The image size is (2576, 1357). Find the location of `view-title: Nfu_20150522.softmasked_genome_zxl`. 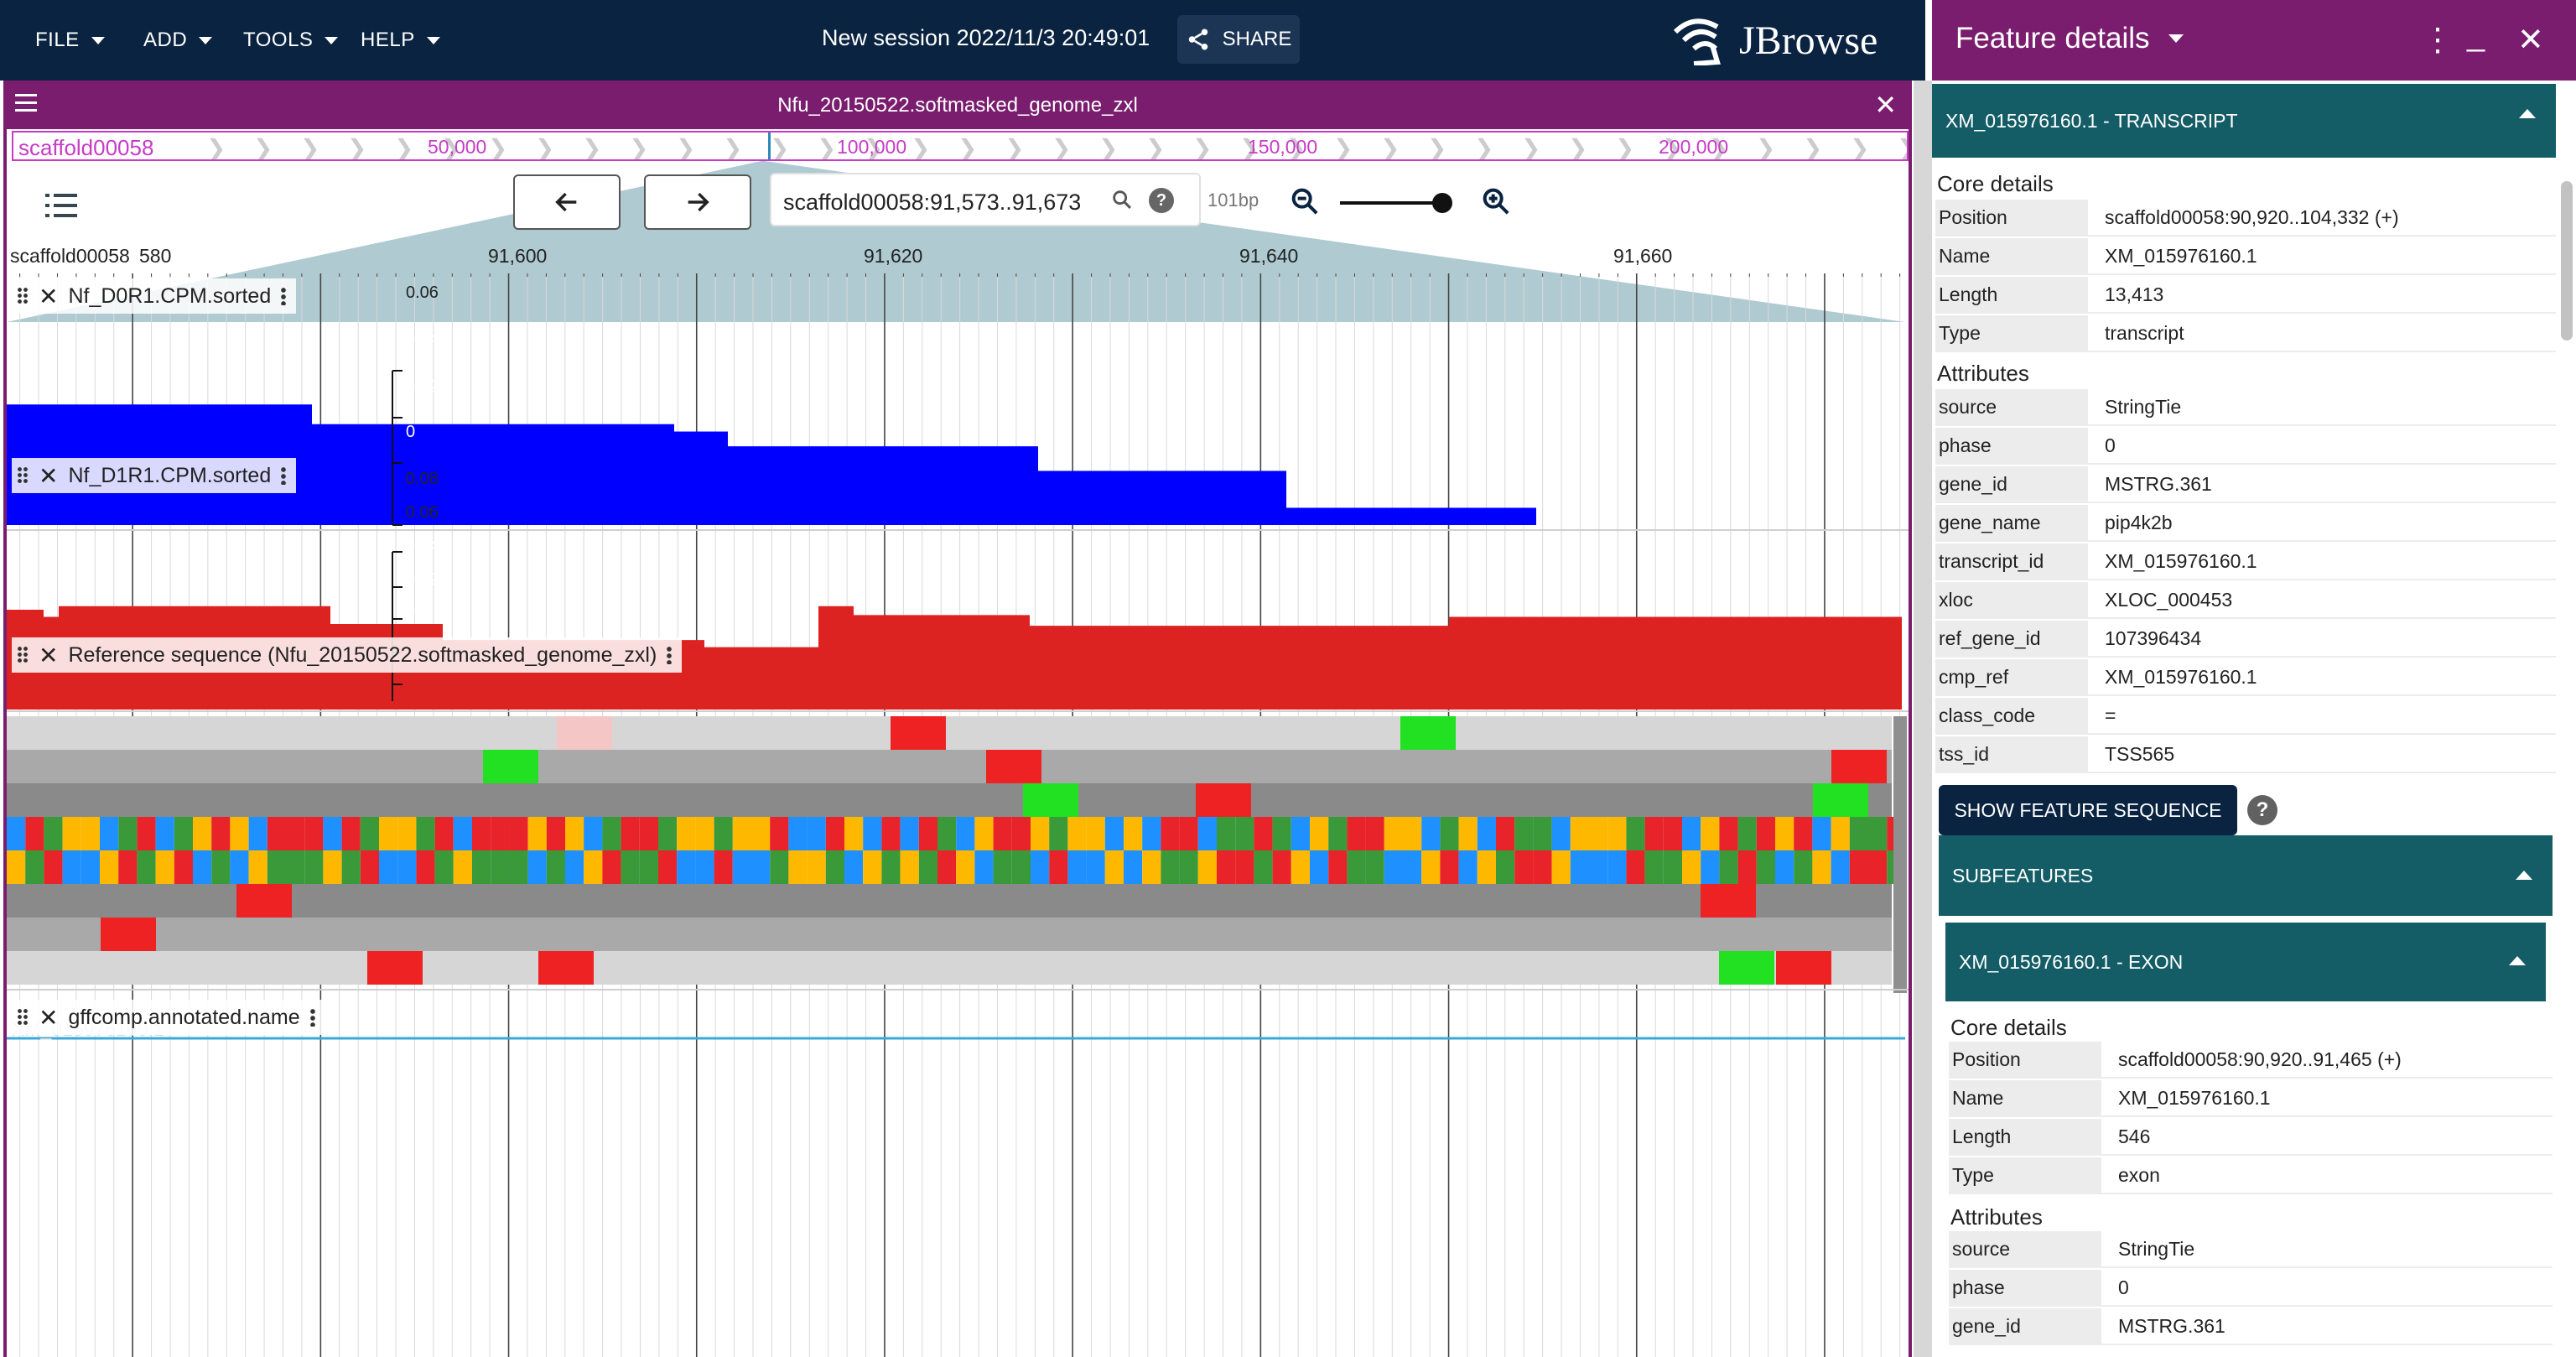

view-title: Nfu_20150522.softmasked_genome_zxl is located at coordinates (958, 105).